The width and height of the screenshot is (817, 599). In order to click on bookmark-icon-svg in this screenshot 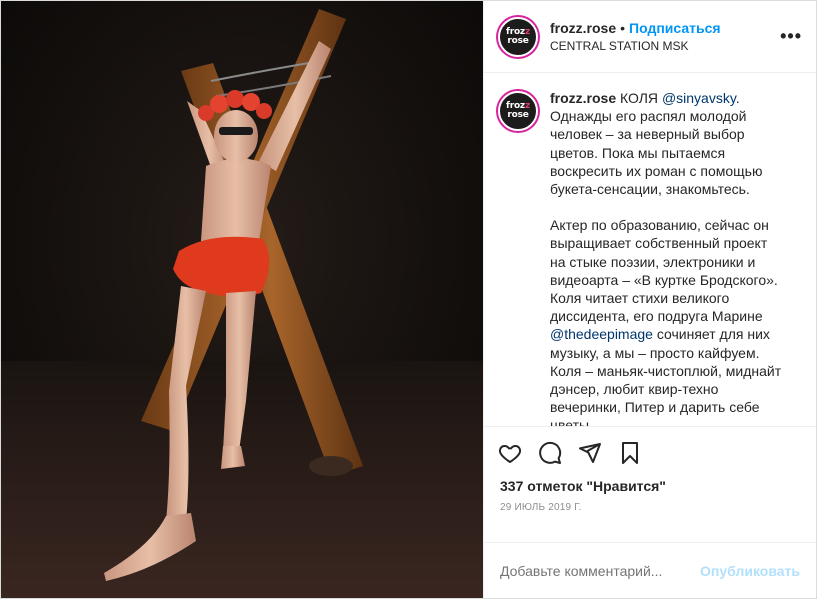, I will do `click(630, 452)`.